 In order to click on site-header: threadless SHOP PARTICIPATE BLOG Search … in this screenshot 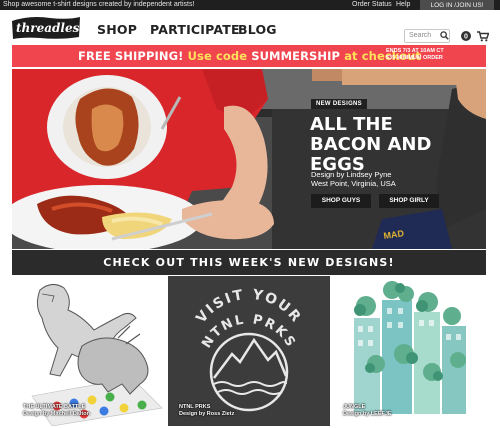, I will do `click(250, 27)`.